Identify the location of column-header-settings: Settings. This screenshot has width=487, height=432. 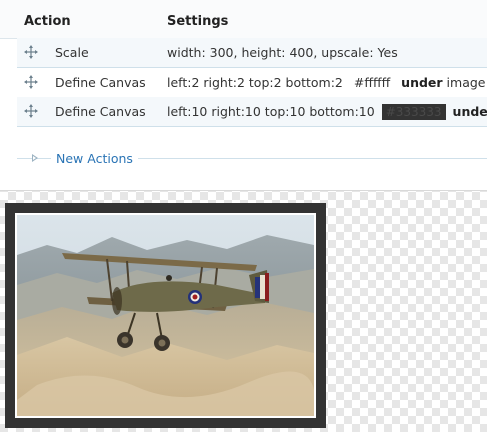
(198, 21).